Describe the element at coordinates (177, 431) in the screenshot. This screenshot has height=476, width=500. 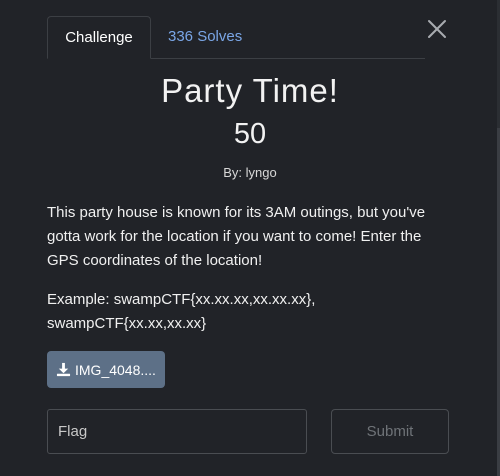
I see `flag-input` at that location.